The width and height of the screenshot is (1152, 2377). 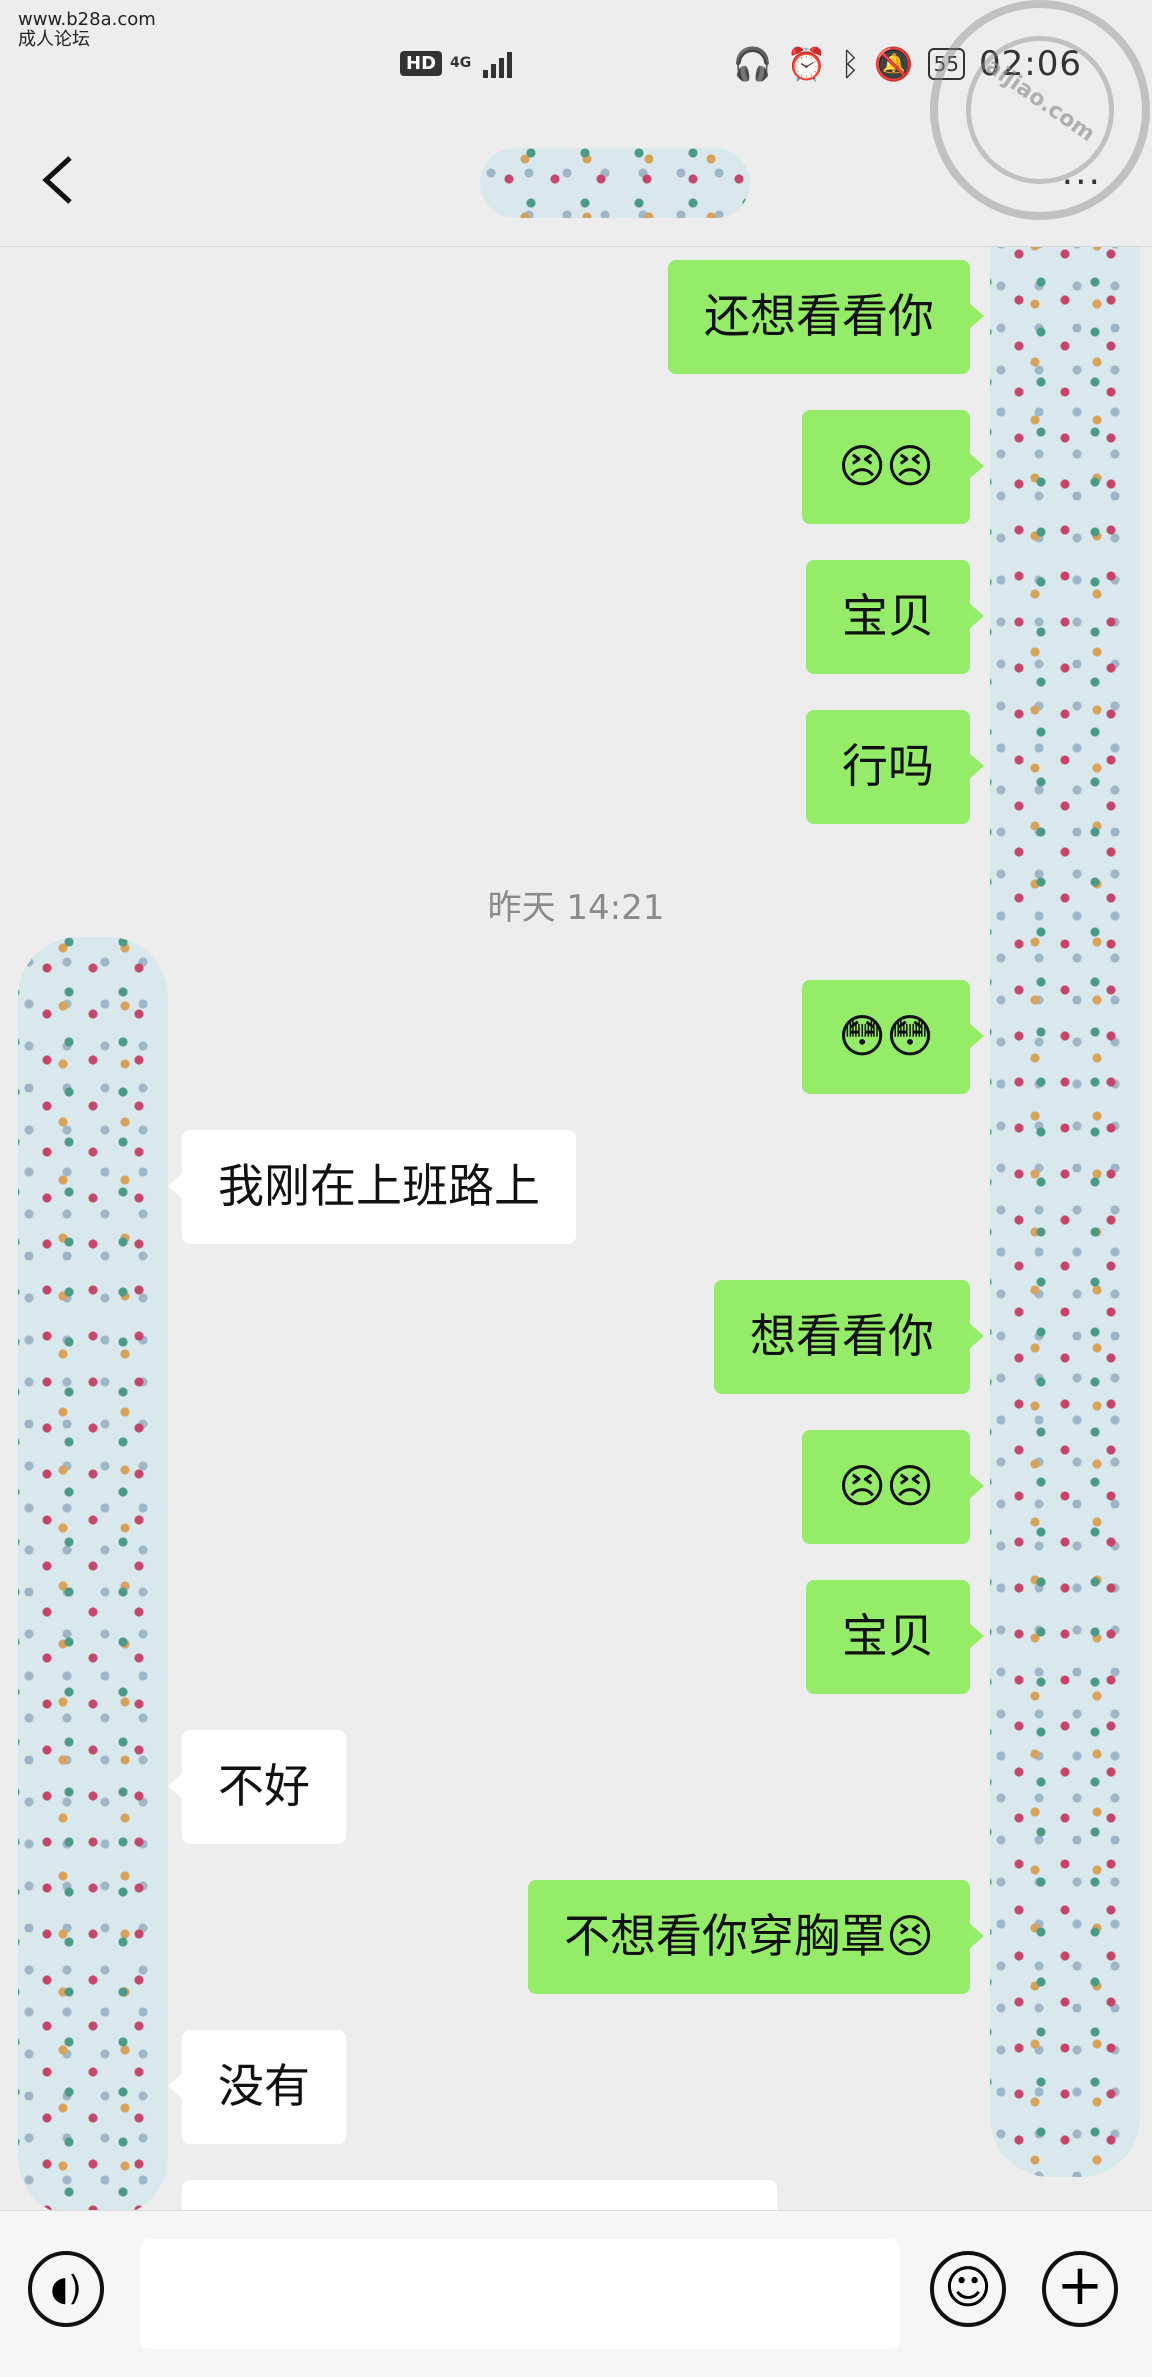 What do you see at coordinates (752, 64) in the screenshot?
I see `headphones-icon: 🎧` at bounding box center [752, 64].